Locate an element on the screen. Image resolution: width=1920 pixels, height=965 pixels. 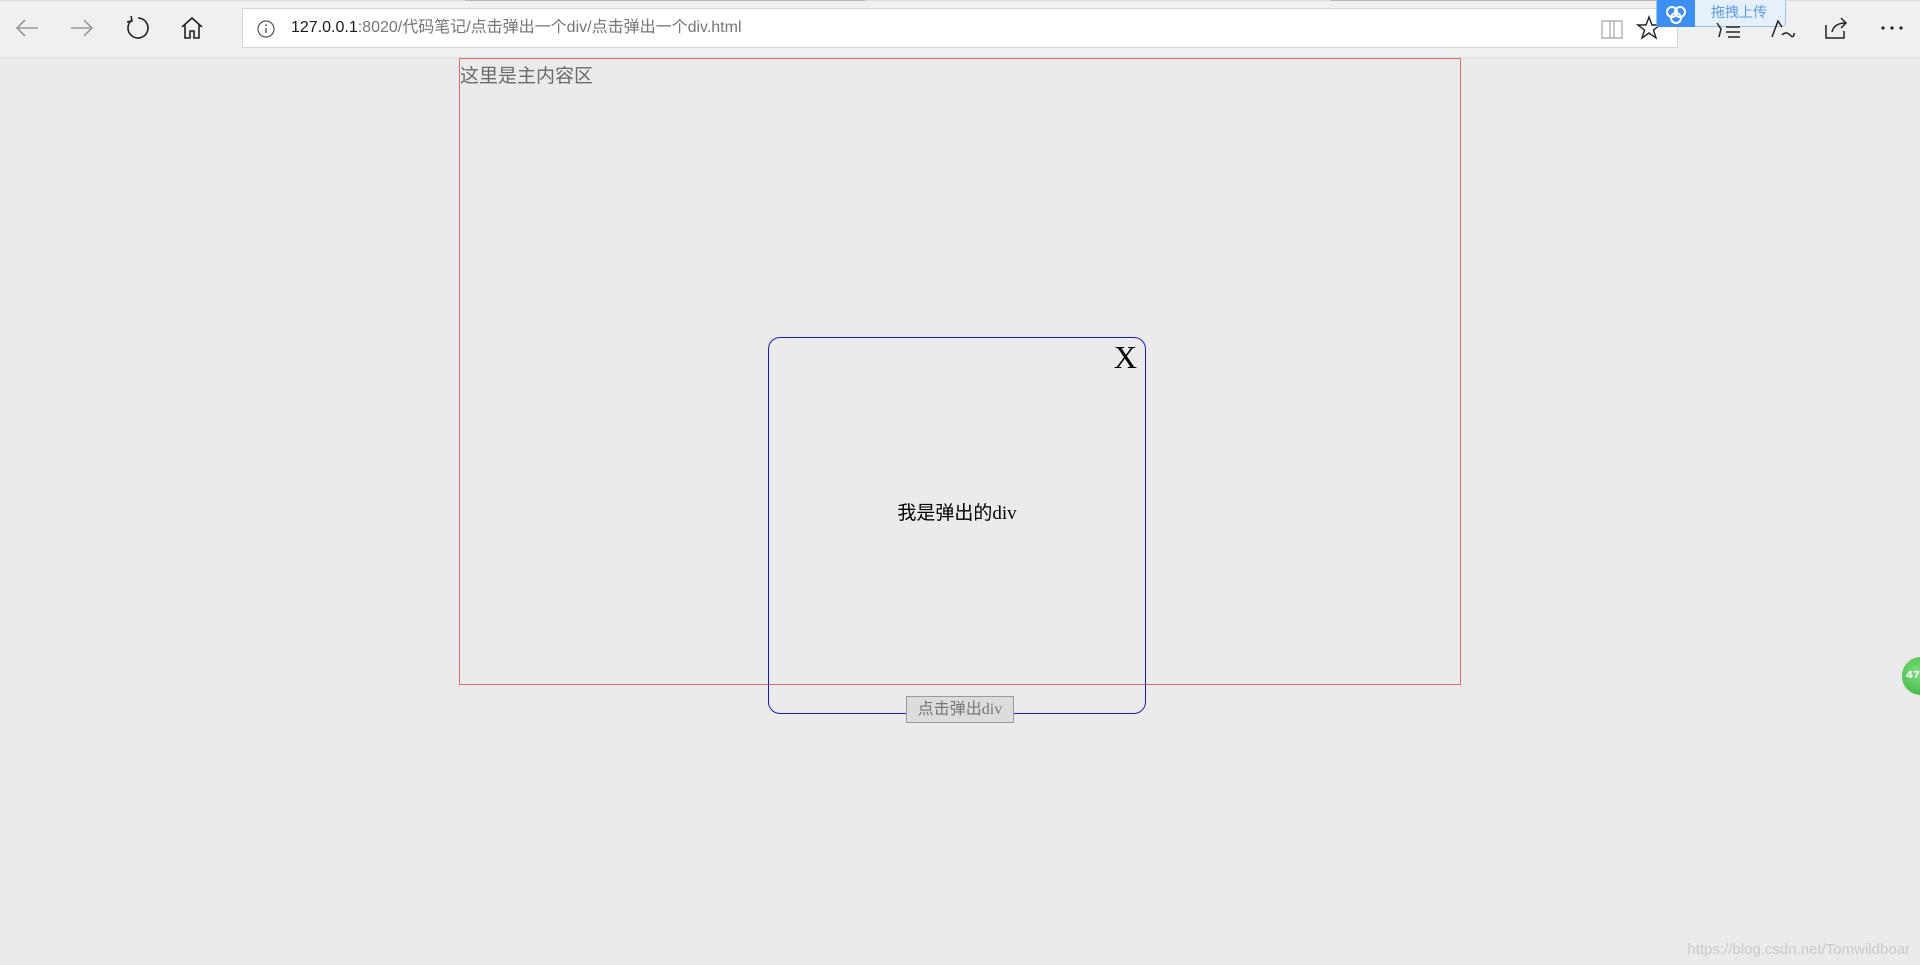
popup-div: X 我是弹出的div is located at coordinates (957, 525).